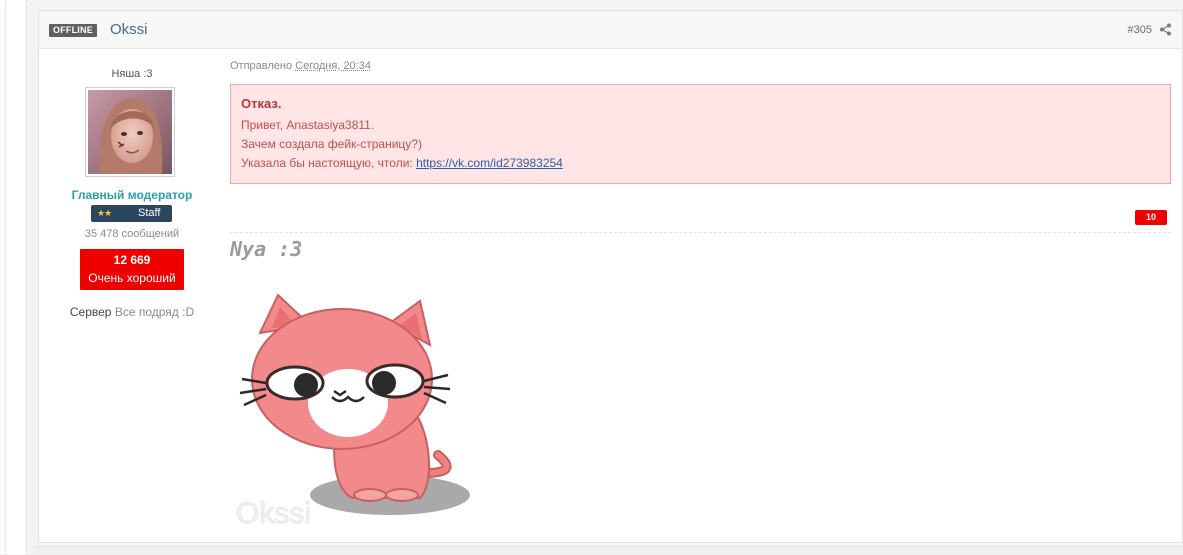 Image resolution: width=1183 pixels, height=555 pixels. I want to click on avatar, so click(130, 132).